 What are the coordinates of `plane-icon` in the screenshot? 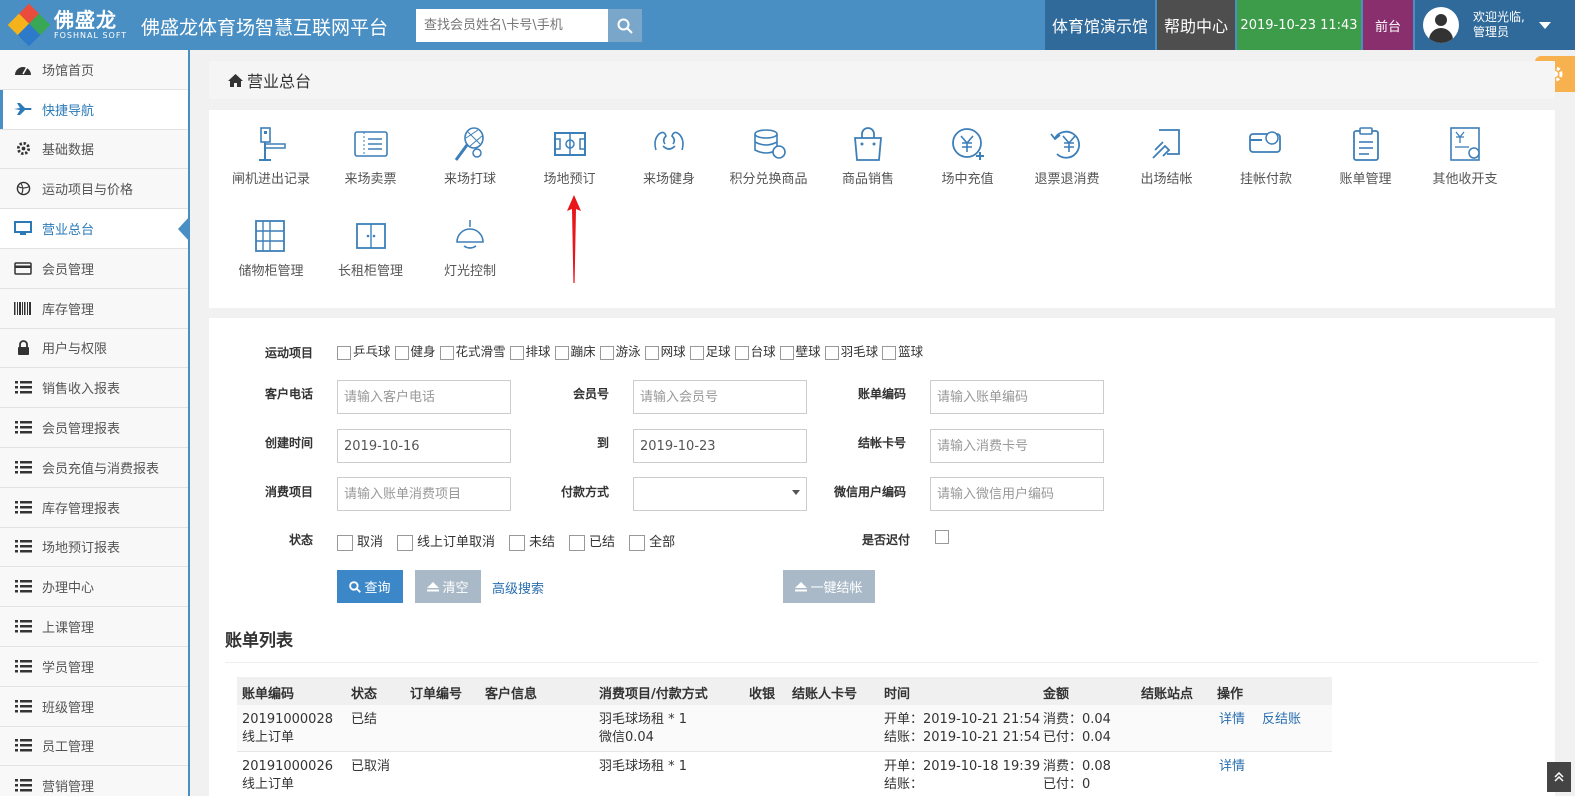 It's located at (23, 109).